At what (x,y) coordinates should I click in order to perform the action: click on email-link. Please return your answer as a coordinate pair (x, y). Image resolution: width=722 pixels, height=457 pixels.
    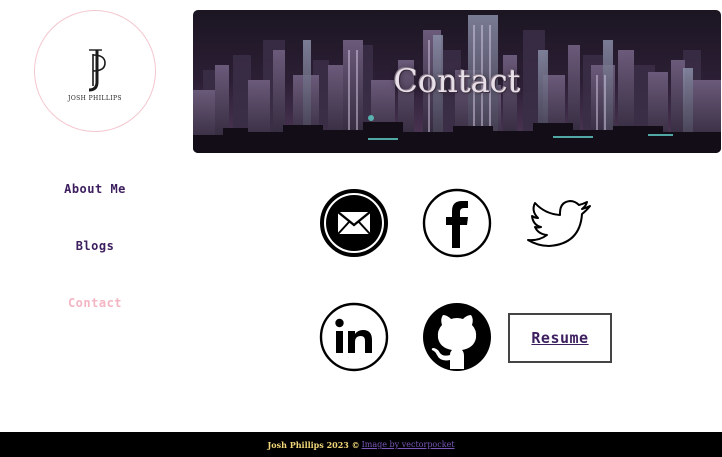
    Looking at the image, I should click on (354, 223).